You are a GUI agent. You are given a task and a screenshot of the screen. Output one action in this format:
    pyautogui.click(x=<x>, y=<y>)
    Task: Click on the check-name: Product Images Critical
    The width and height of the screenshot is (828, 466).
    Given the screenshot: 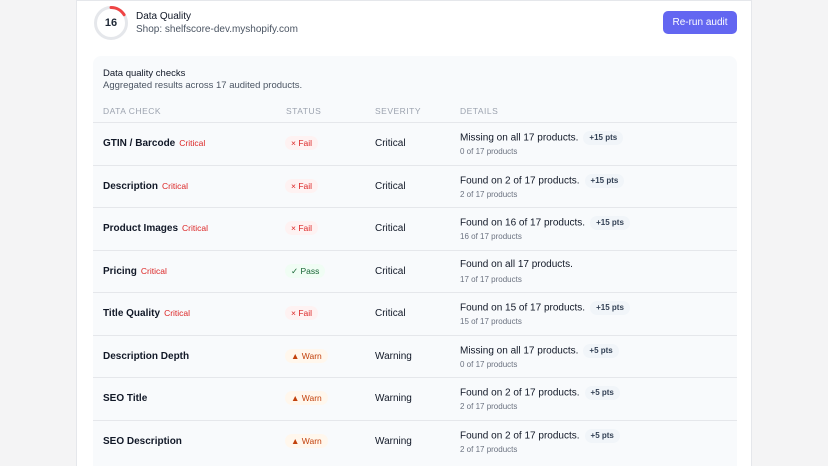 What is the action you would take?
    pyautogui.click(x=155, y=228)
    